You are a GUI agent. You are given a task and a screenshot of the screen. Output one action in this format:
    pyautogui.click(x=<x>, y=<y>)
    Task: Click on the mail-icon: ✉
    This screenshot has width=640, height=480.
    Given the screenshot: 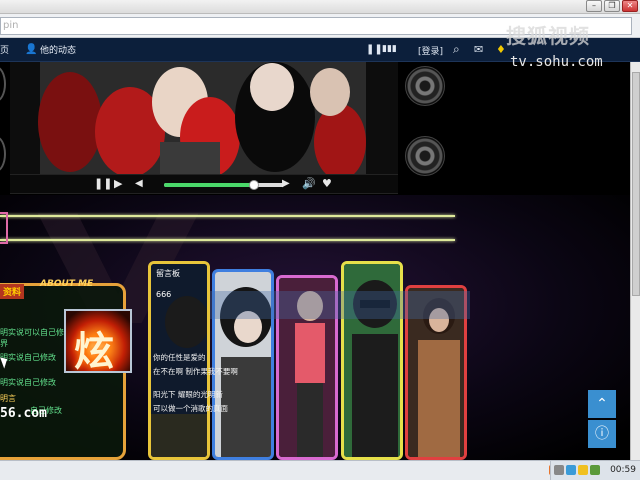 What is the action you would take?
    pyautogui.click(x=478, y=49)
    